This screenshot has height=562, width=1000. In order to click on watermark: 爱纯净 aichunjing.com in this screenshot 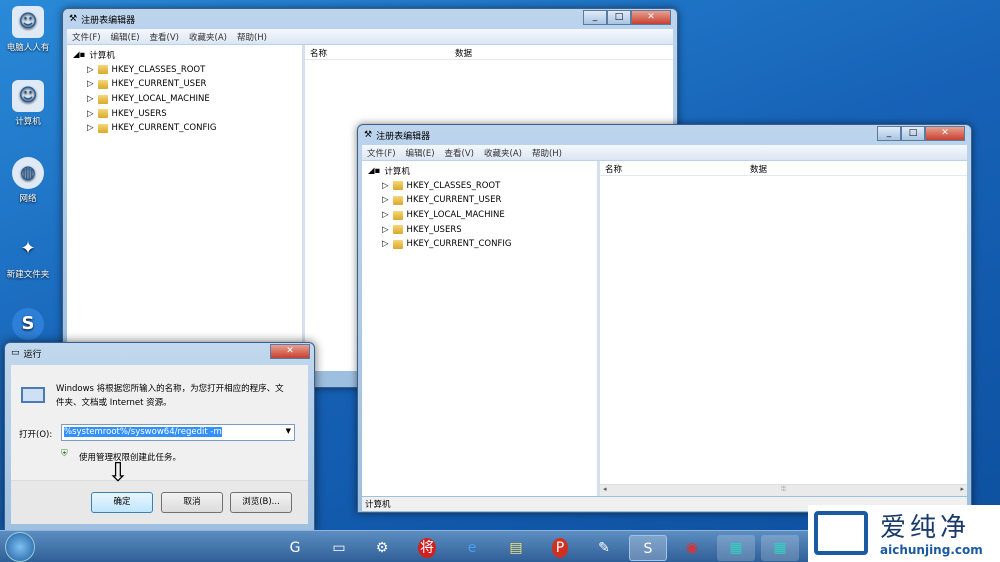, I will do `click(904, 533)`.